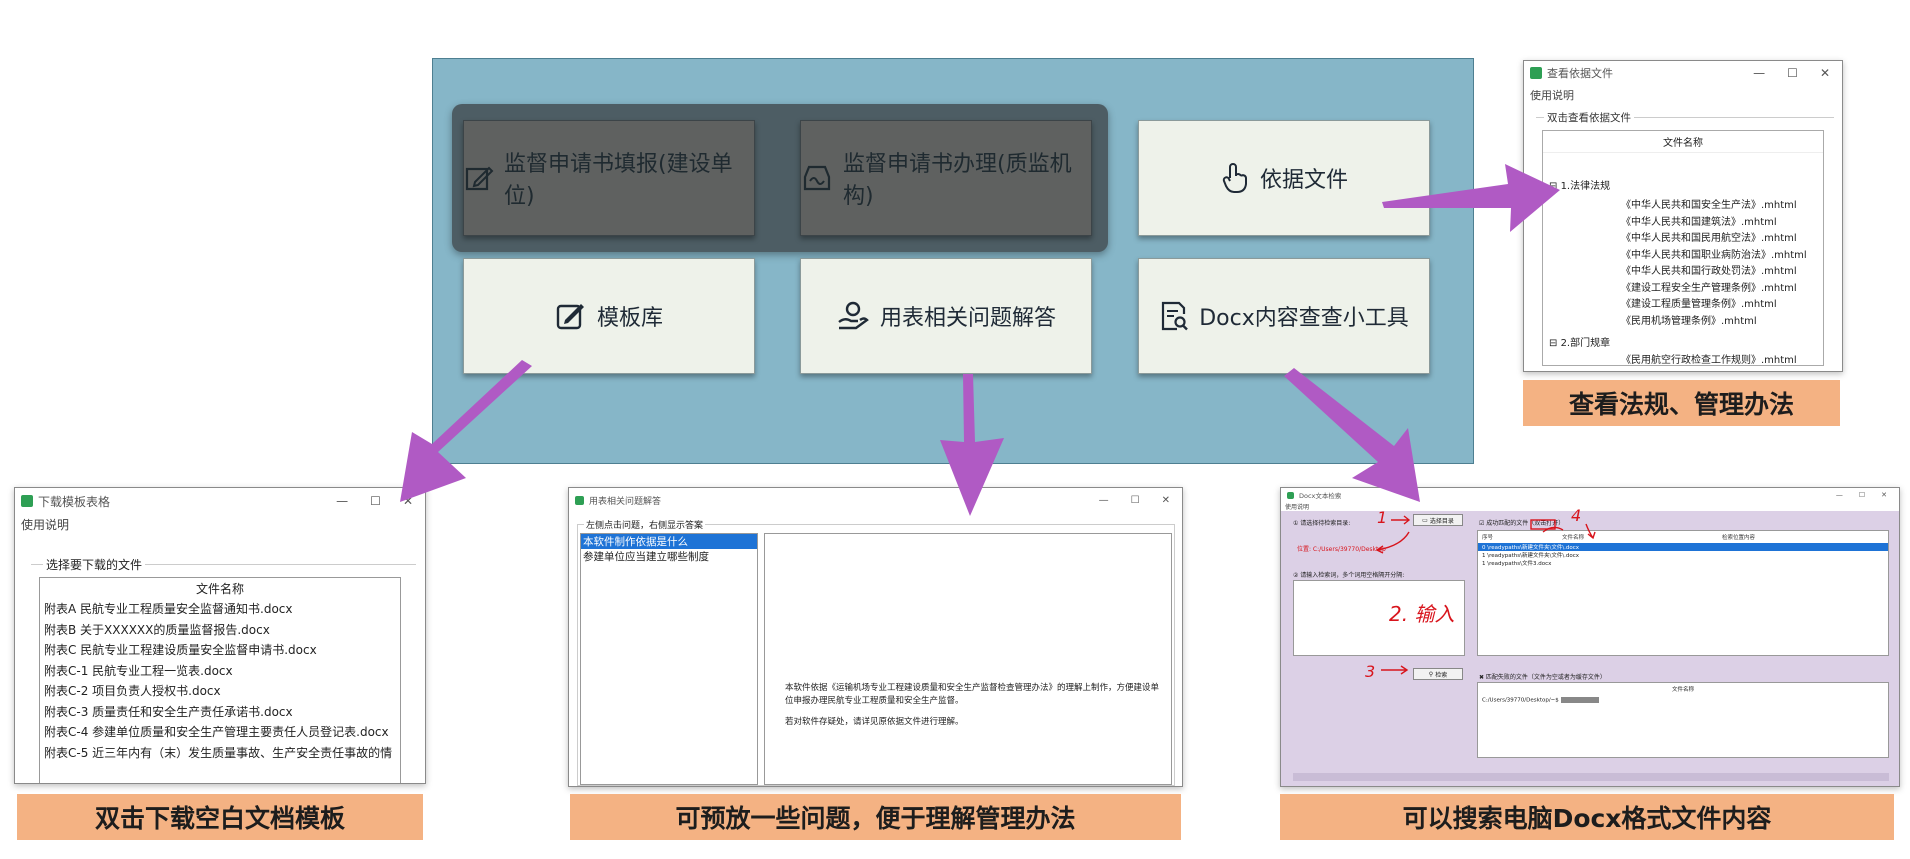 This screenshot has width=1910, height=859. I want to click on apply-fill-button: 监督申请书填报(建设单位), so click(609, 178).